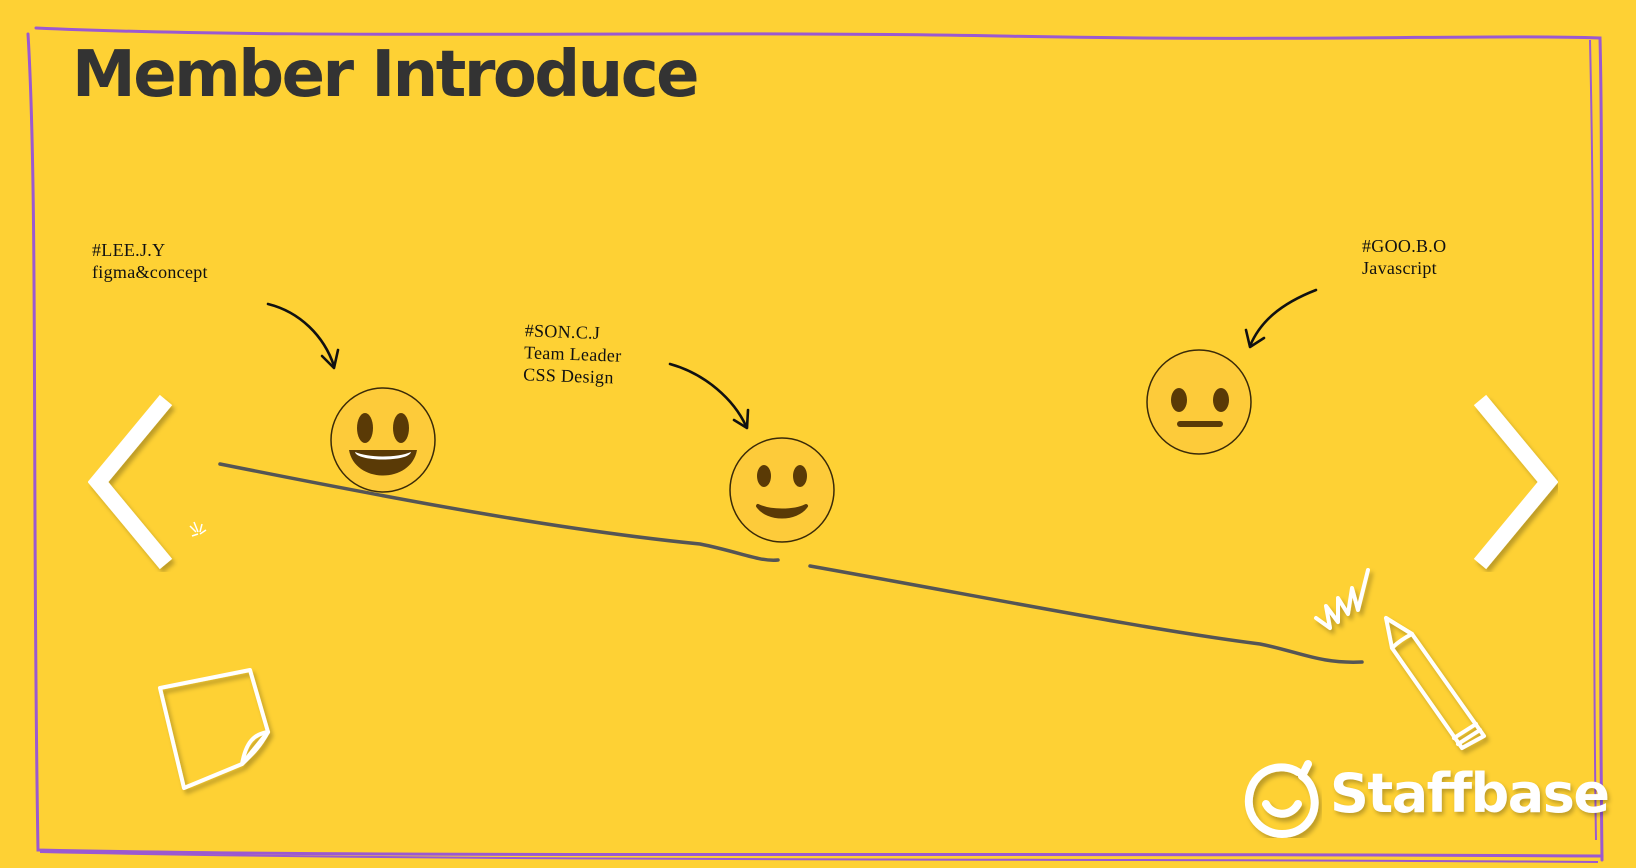 The height and width of the screenshot is (868, 1636). Describe the element at coordinates (1400, 659) in the screenshot. I see `pencil-icon` at that location.